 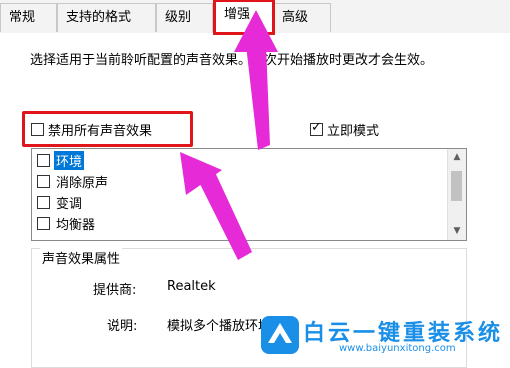 I want to click on effect-label: 环境, so click(x=69, y=160).